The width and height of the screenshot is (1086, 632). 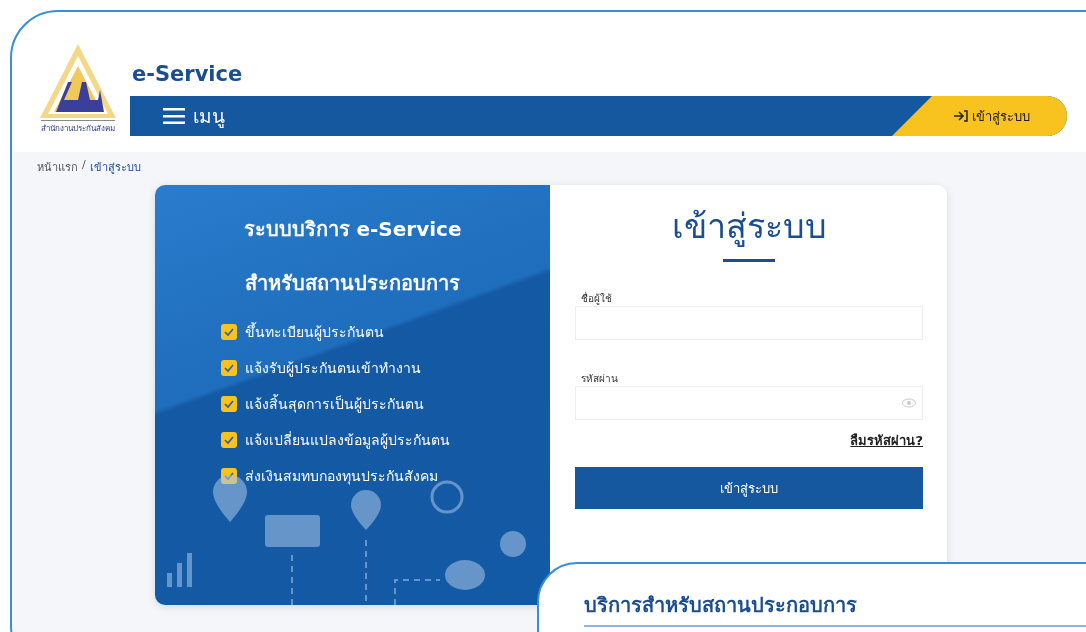 I want to click on menu-icon, so click(x=174, y=116).